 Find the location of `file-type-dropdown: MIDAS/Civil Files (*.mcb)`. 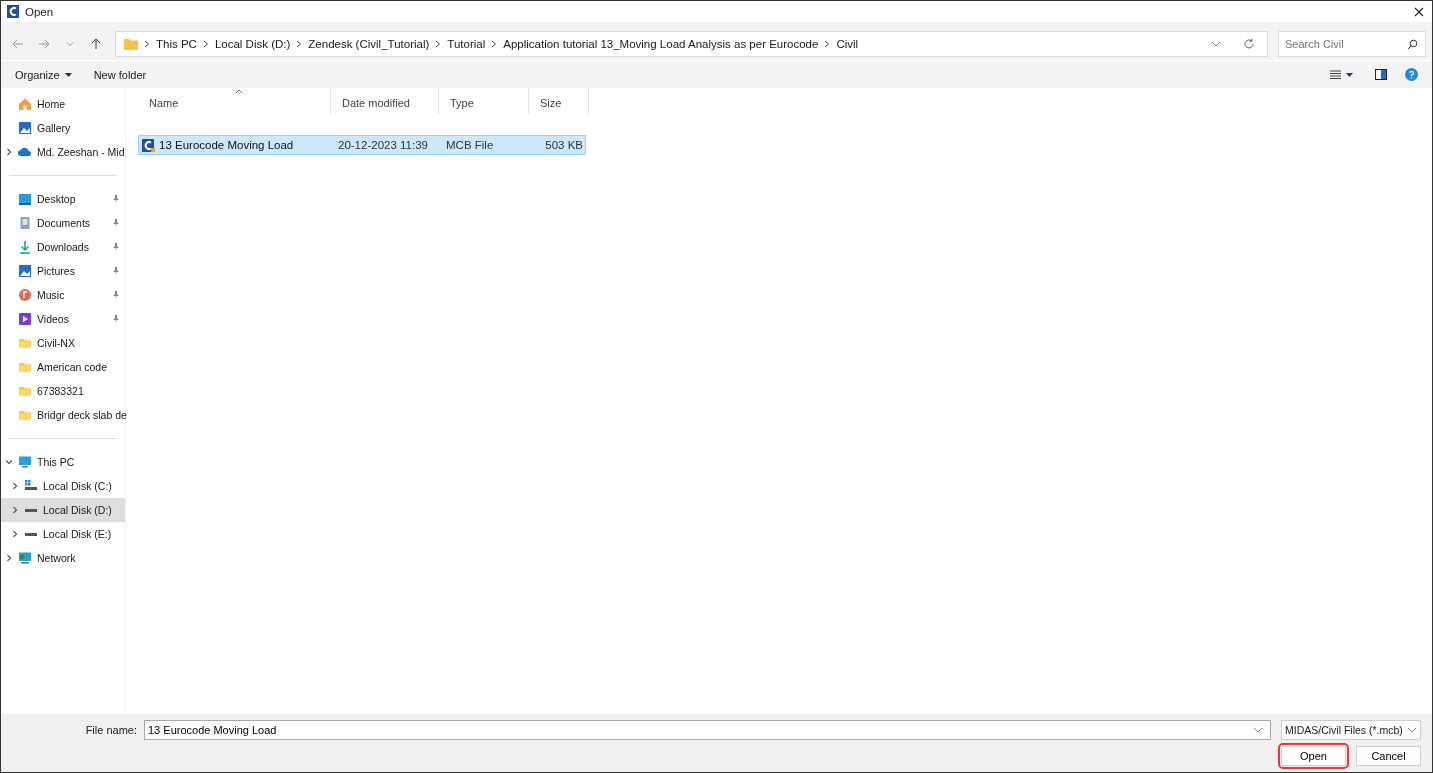

file-type-dropdown: MIDAS/Civil Files (*.mcb) is located at coordinates (1351, 730).